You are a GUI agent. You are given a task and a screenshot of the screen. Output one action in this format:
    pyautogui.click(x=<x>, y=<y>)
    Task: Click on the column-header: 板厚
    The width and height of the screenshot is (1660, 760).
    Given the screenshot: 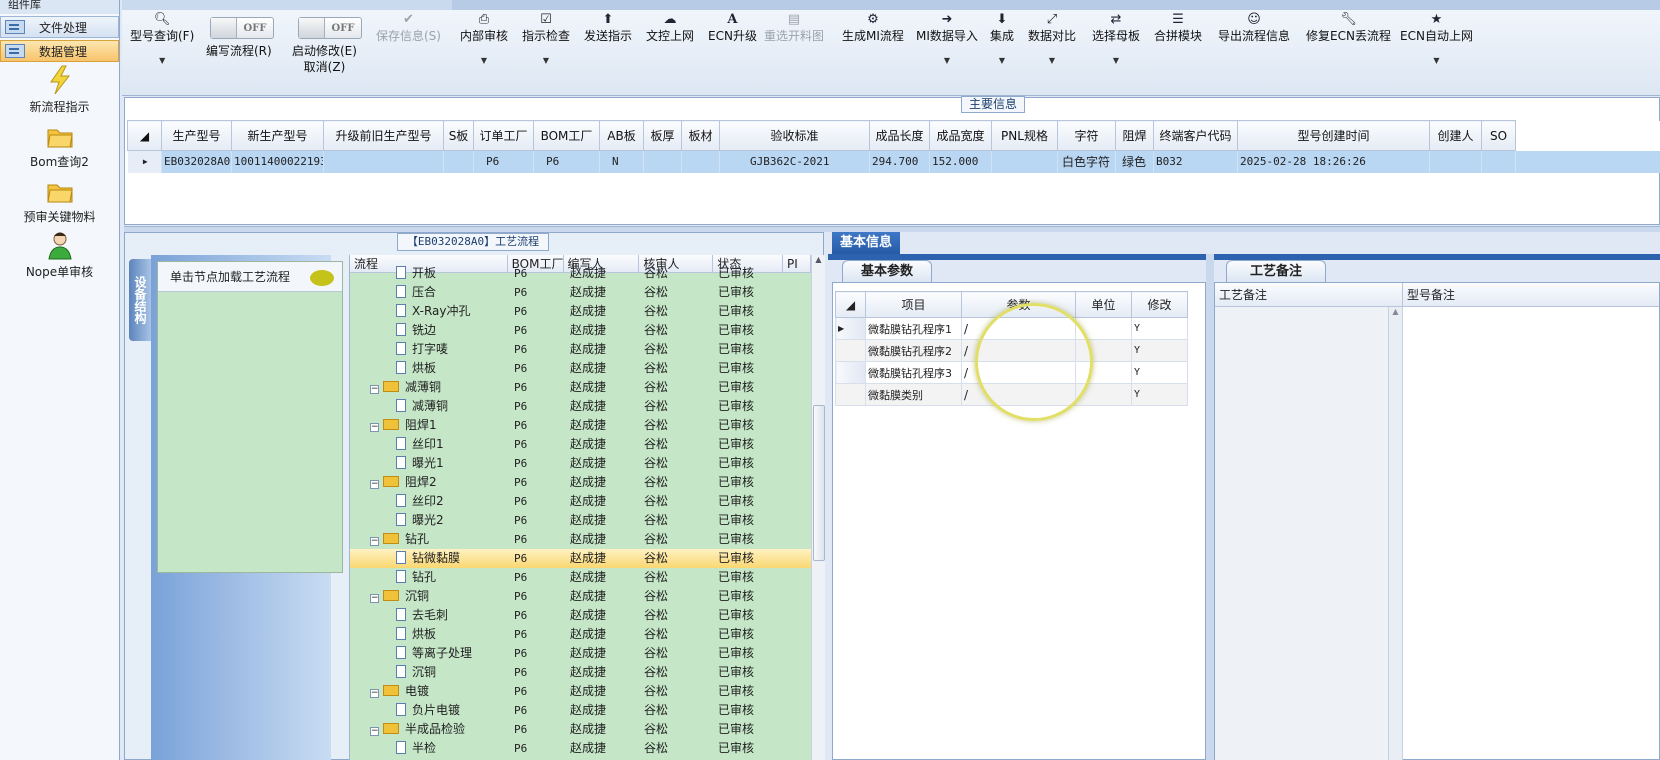 What is the action you would take?
    pyautogui.click(x=662, y=135)
    